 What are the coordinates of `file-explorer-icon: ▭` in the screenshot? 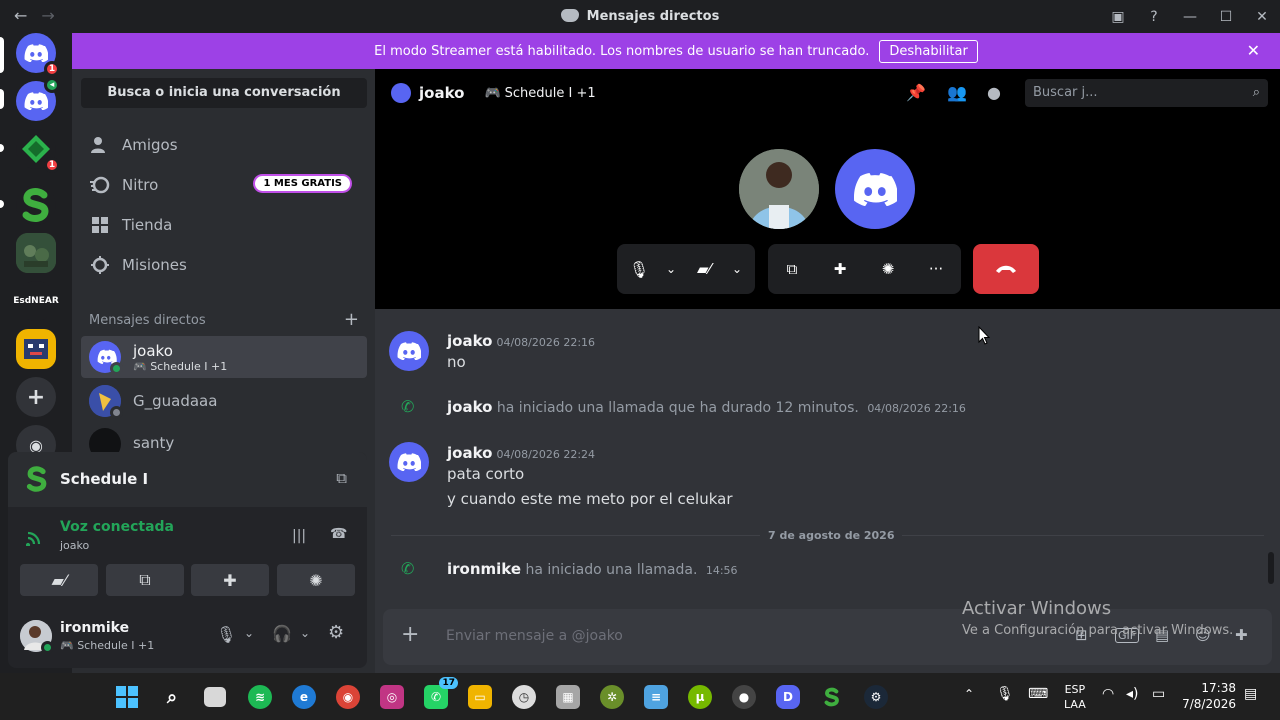 It's located at (480, 697).